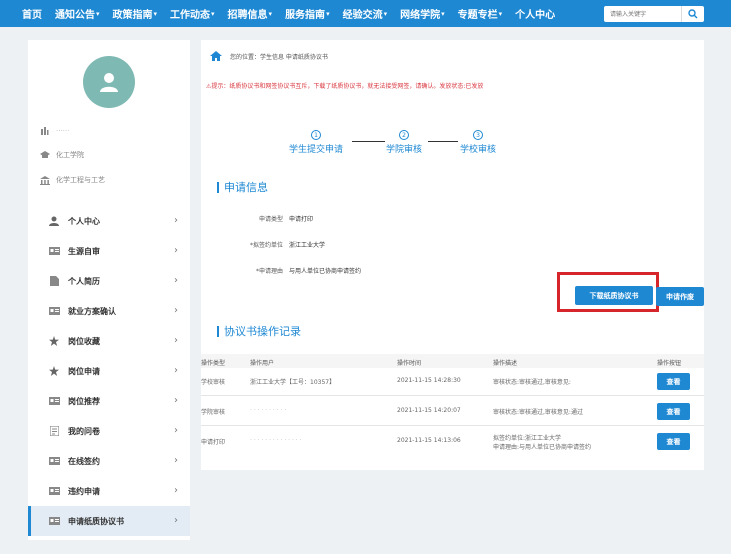 This screenshot has height=554, width=731. What do you see at coordinates (62, 155) in the screenshot?
I see `info-college: 化工学院` at bounding box center [62, 155].